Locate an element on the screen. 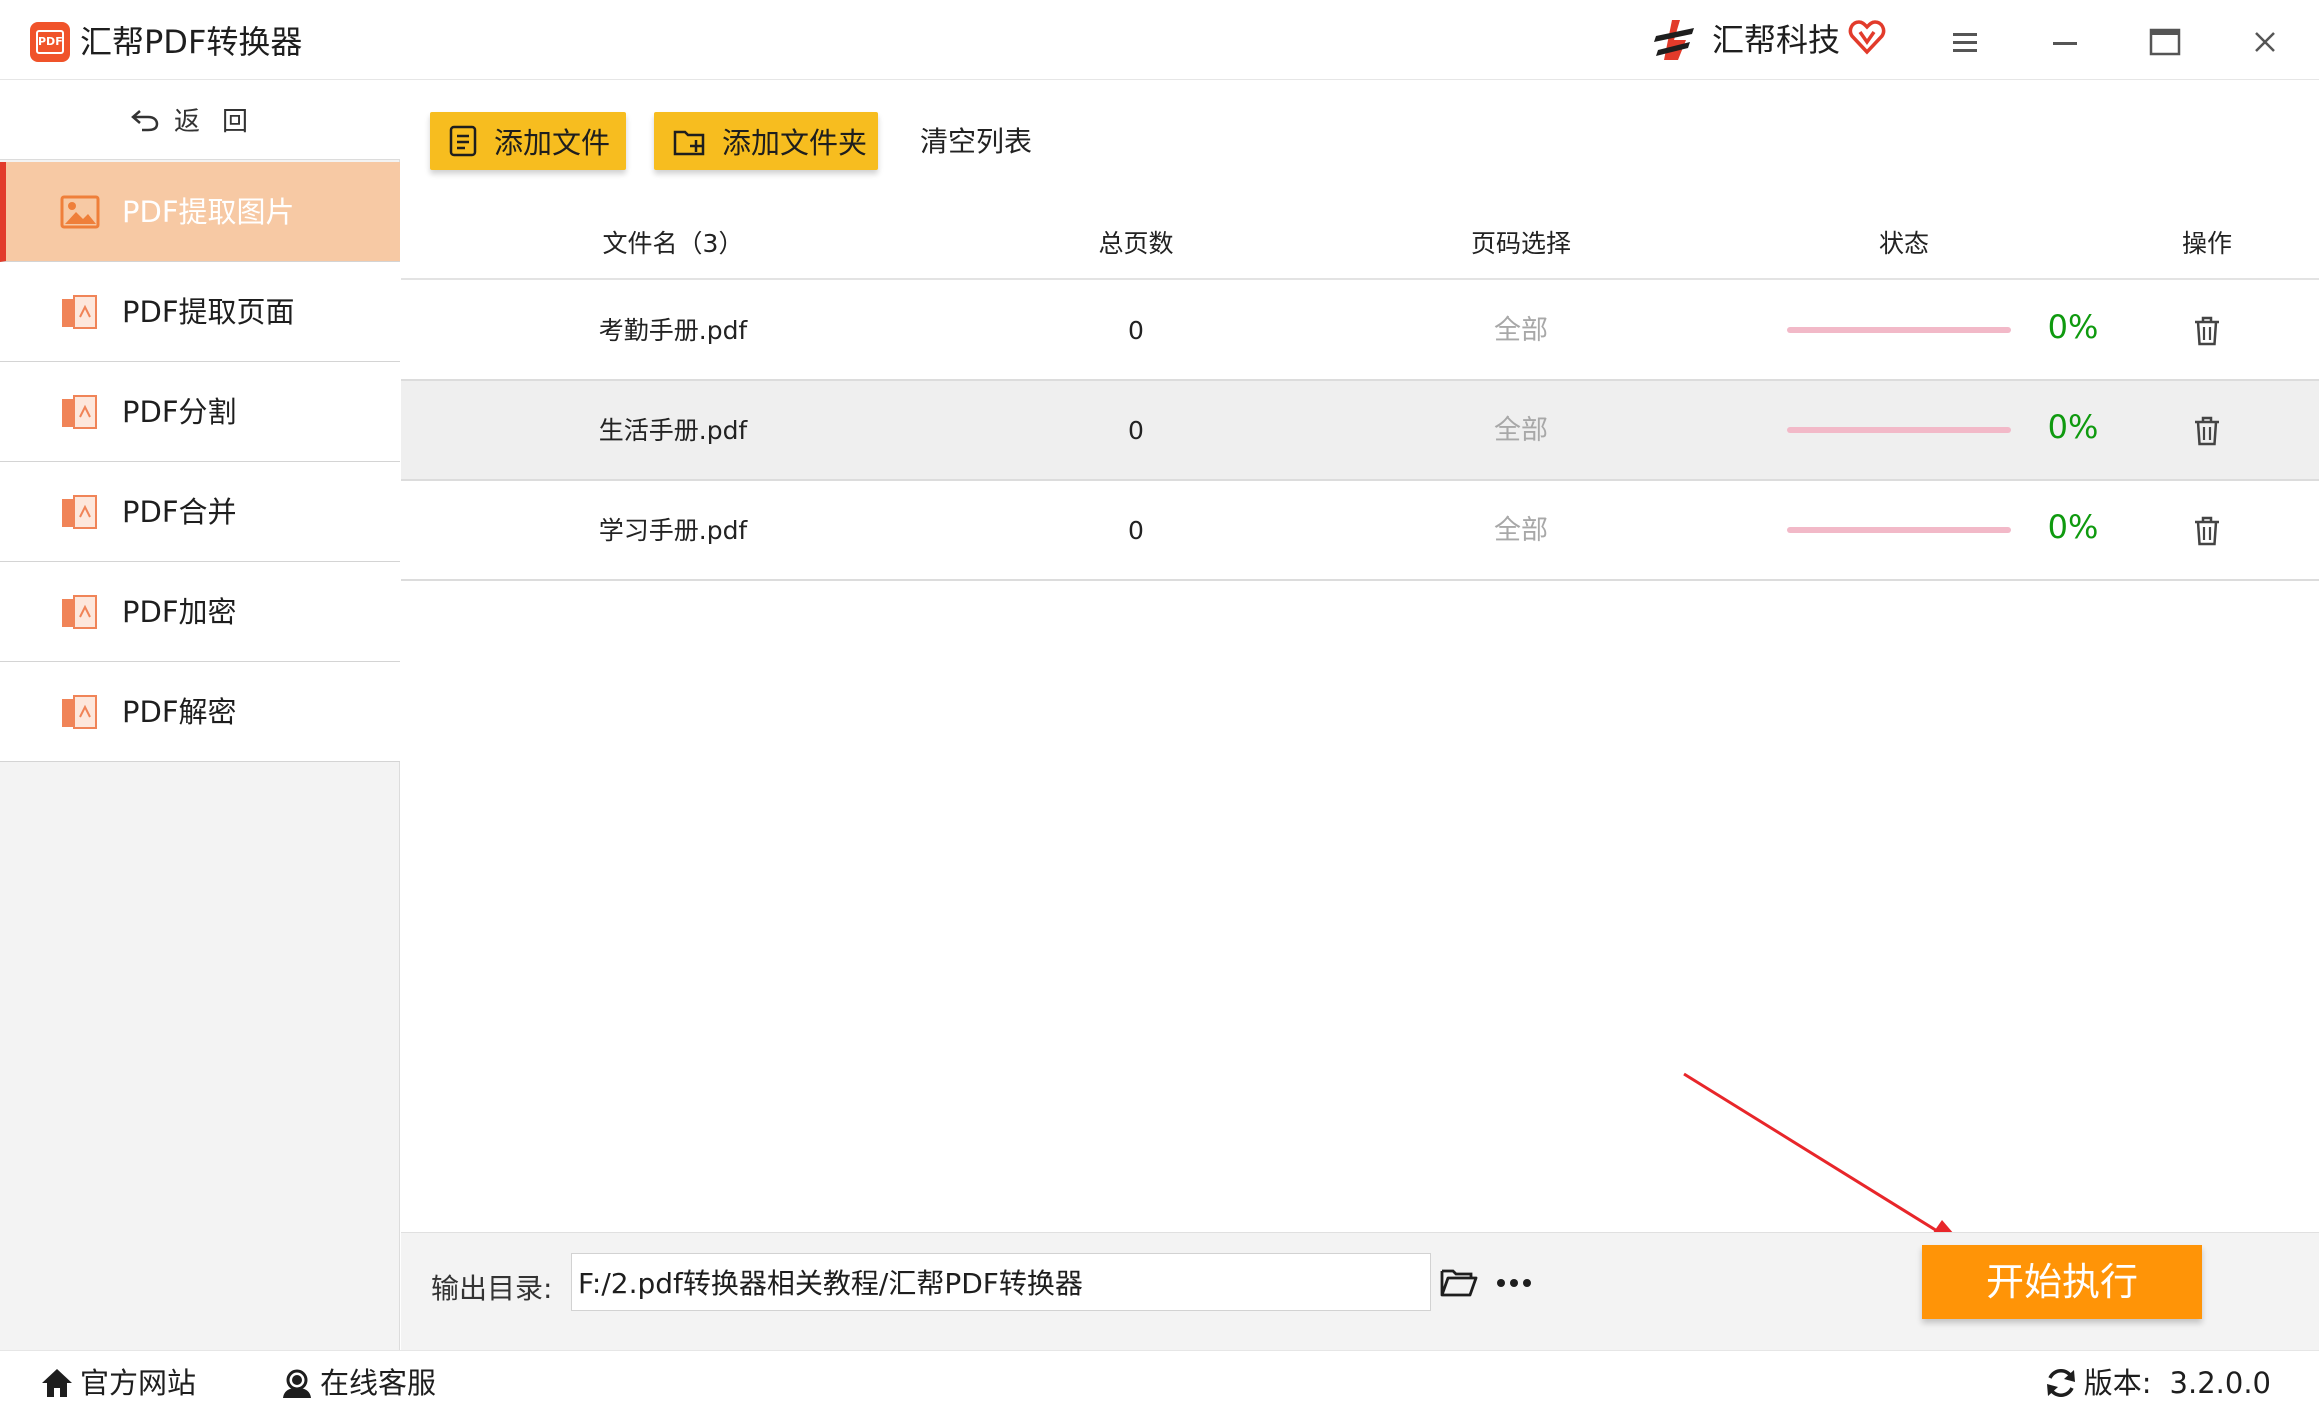 The height and width of the screenshot is (1419, 2319). minimize-icon is located at coordinates (2065, 43).